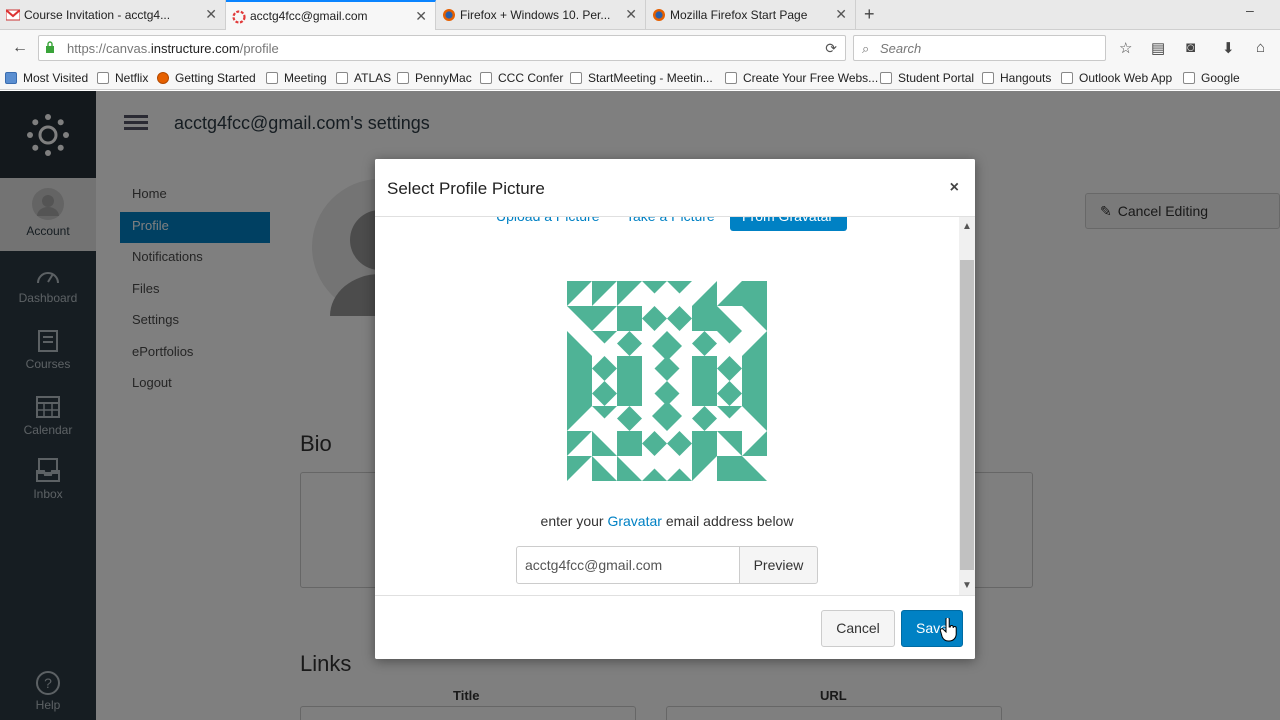 The height and width of the screenshot is (720, 1280). Describe the element at coordinates (778, 565) in the screenshot. I see `preview-button: Preview` at that location.